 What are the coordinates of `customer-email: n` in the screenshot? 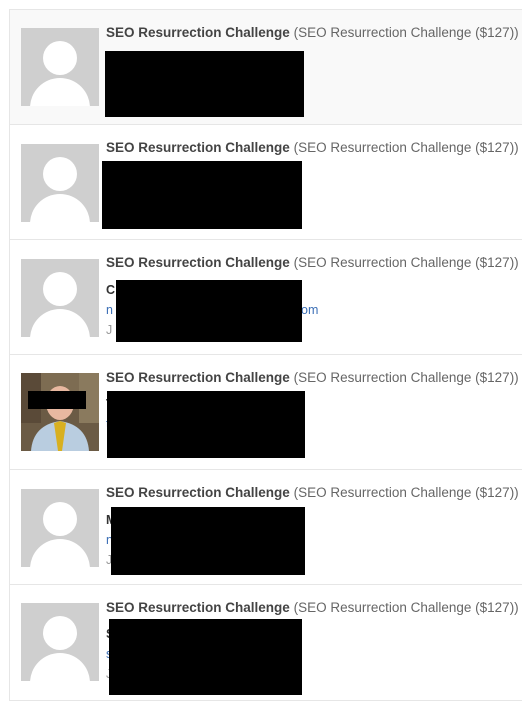 It's located at (109, 310).